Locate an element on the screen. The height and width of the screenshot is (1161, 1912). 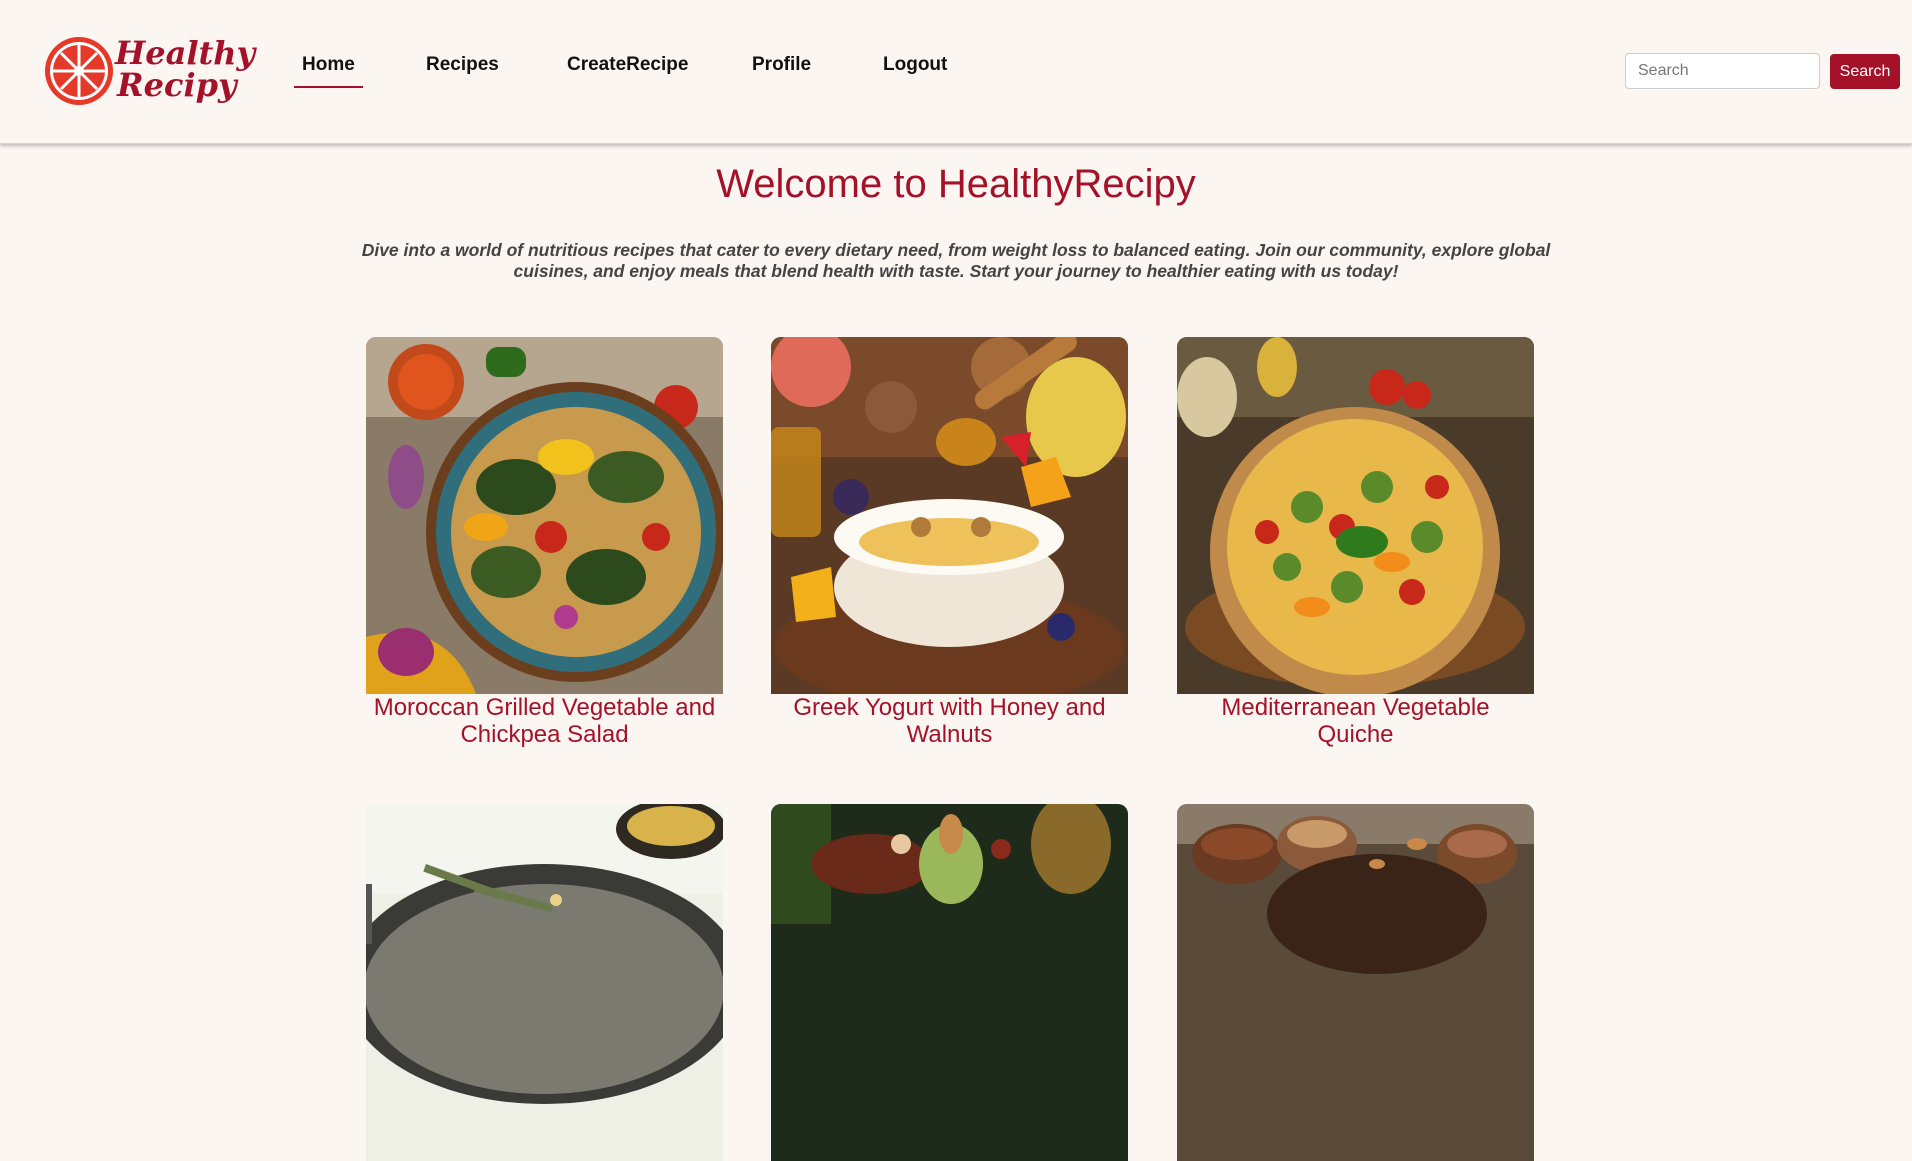
page-title: Welcome to HealthyRecipy is located at coordinates (956, 184).